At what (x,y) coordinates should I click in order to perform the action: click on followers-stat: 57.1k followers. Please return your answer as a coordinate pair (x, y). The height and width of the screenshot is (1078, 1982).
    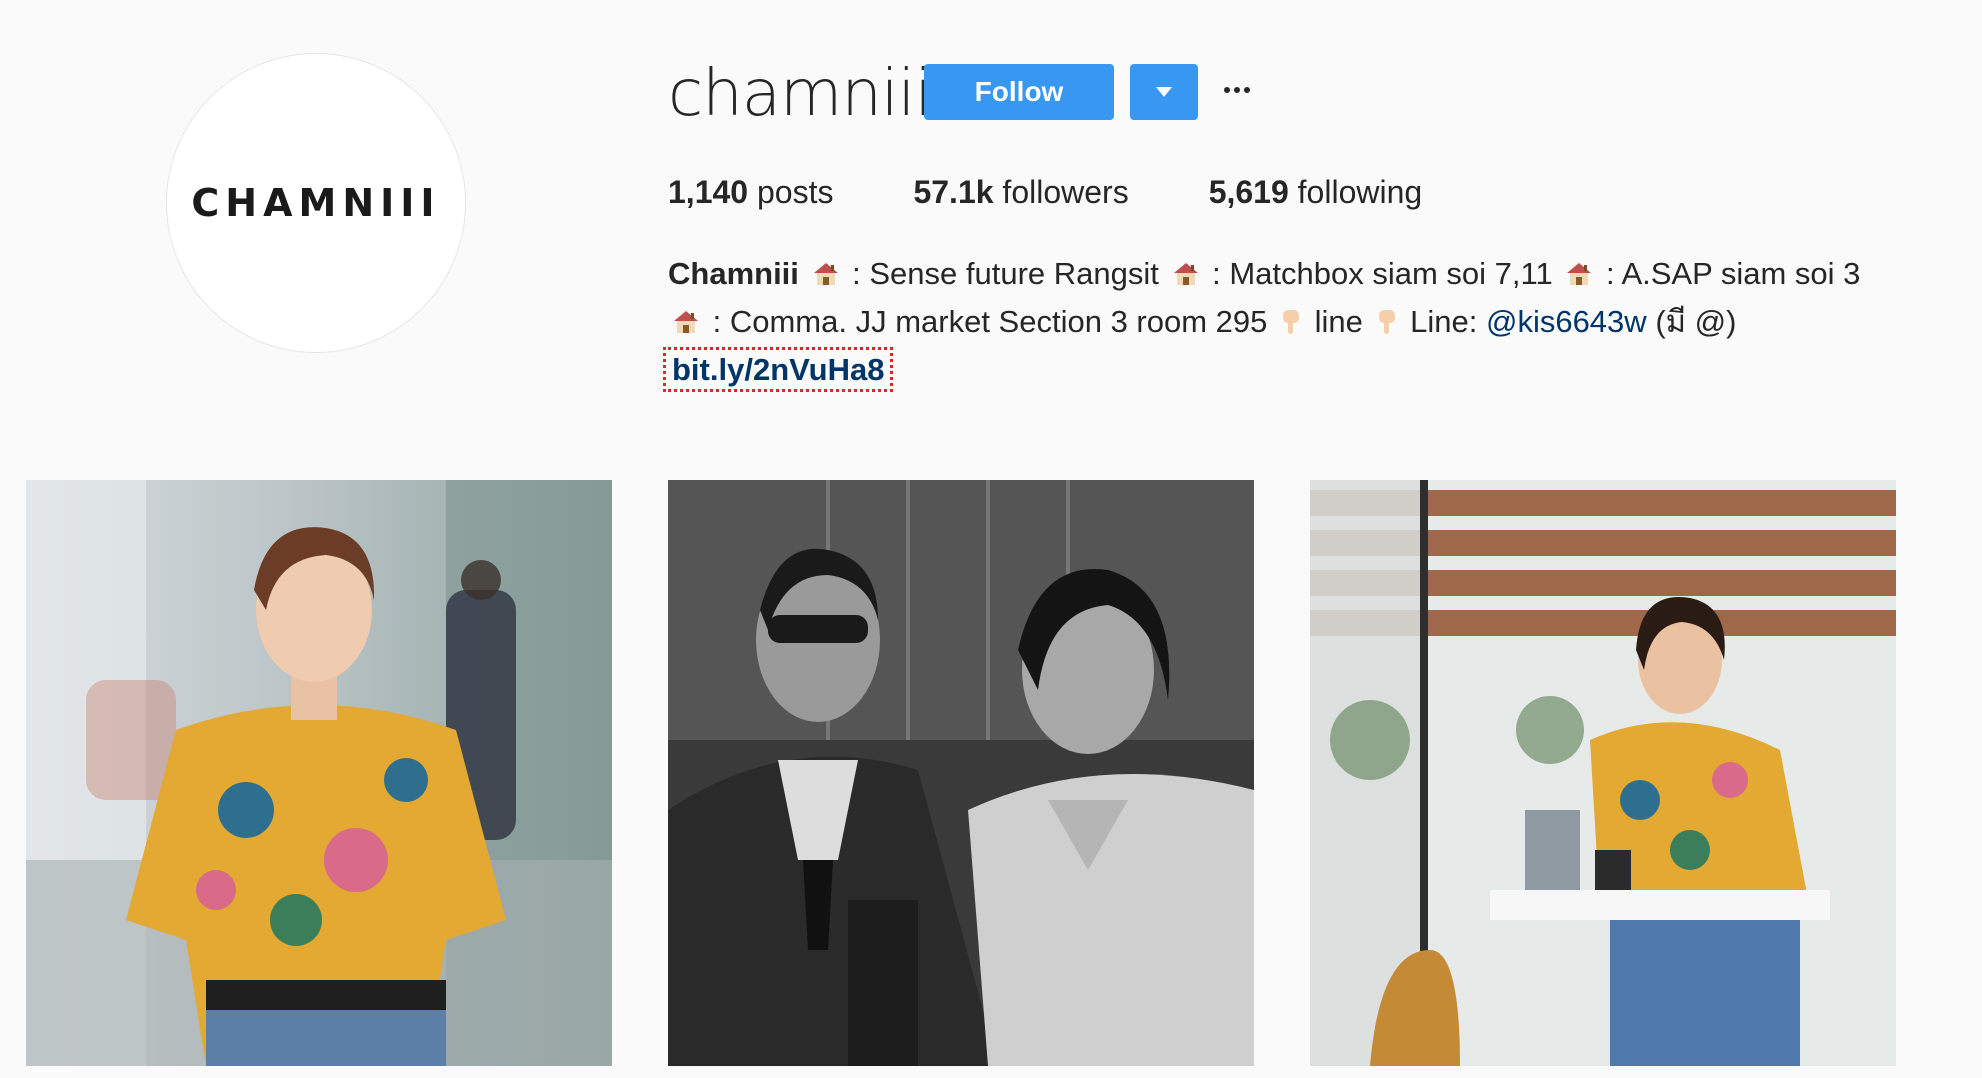
    Looking at the image, I should click on (1020, 192).